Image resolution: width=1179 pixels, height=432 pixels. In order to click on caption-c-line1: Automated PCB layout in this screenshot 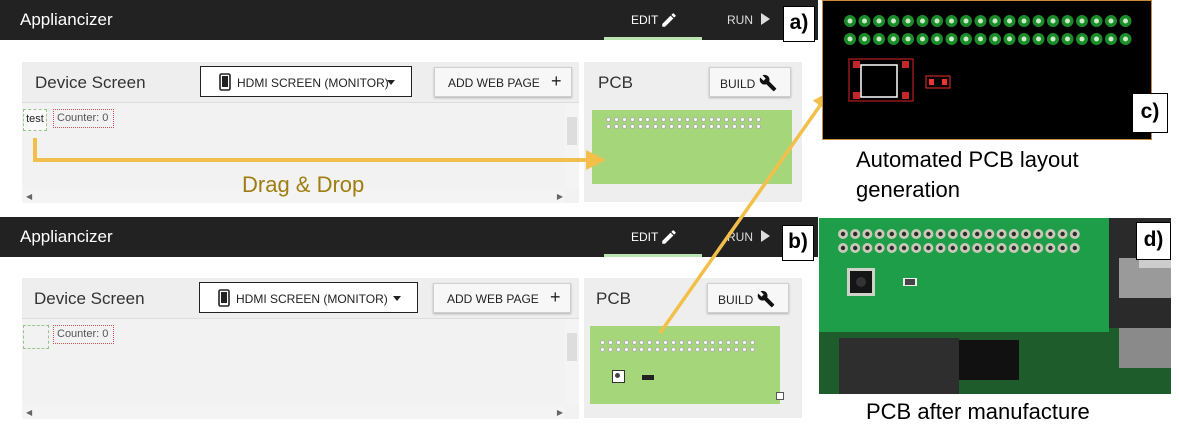, I will do `click(967, 159)`.